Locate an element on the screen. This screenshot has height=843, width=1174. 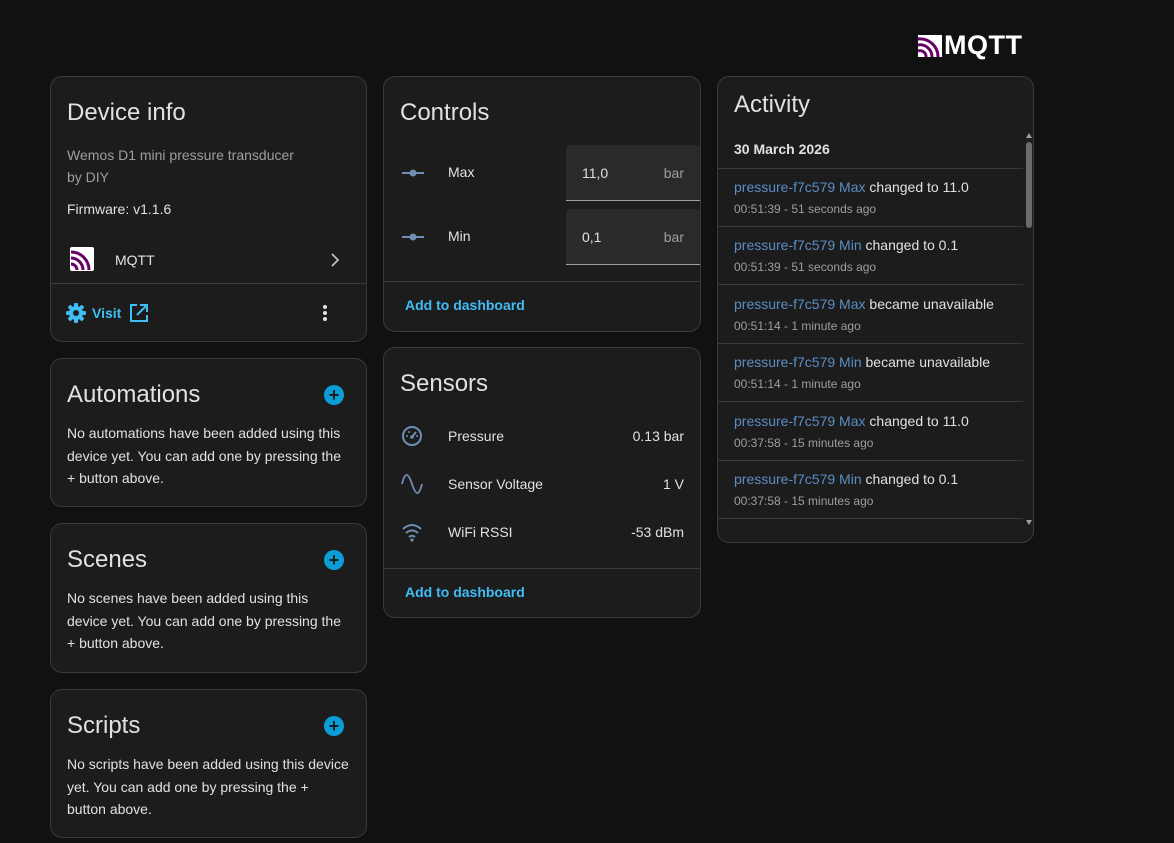
input-value: 0,1 is located at coordinates (592, 237).